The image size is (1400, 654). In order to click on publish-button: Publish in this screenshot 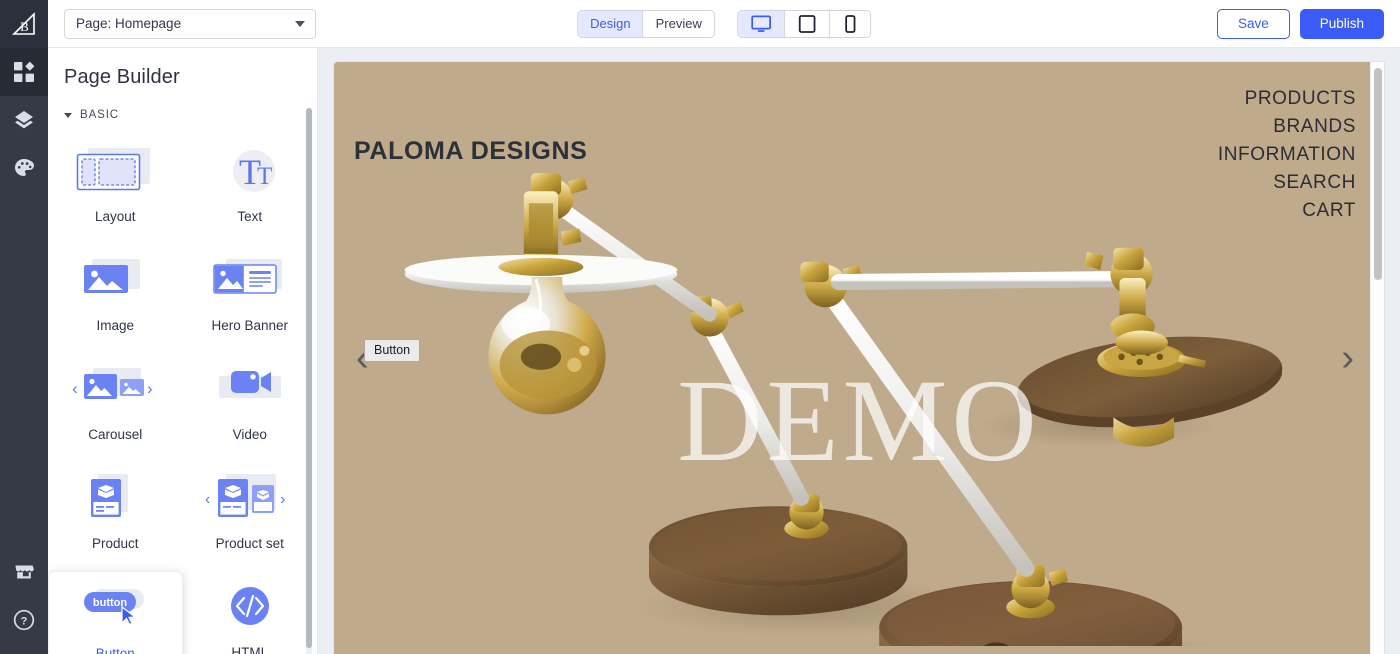, I will do `click(1341, 23)`.